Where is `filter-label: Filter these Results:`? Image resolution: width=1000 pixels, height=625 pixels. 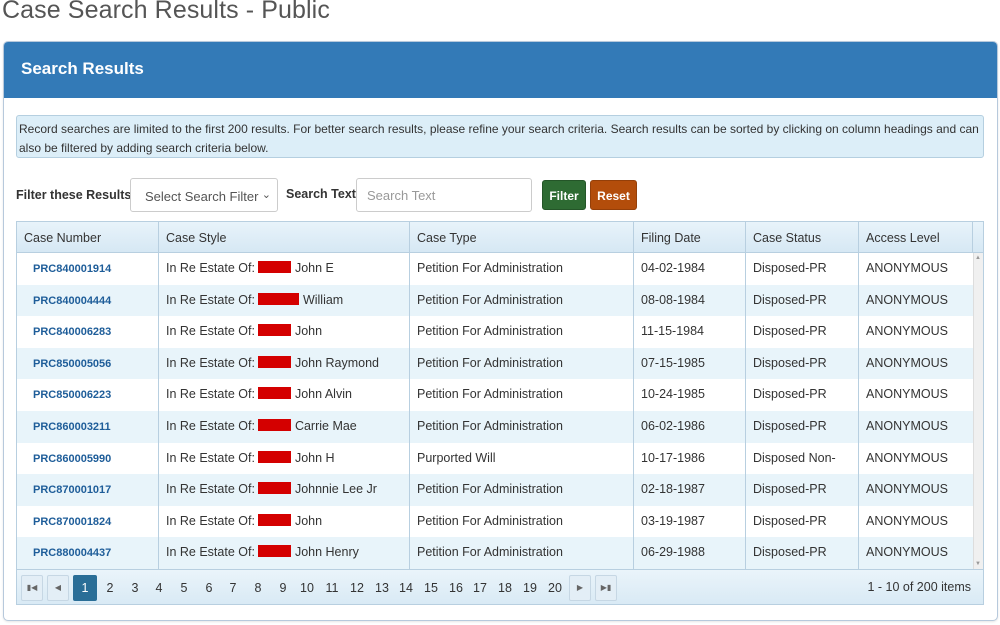 filter-label: Filter these Results: is located at coordinates (76, 195).